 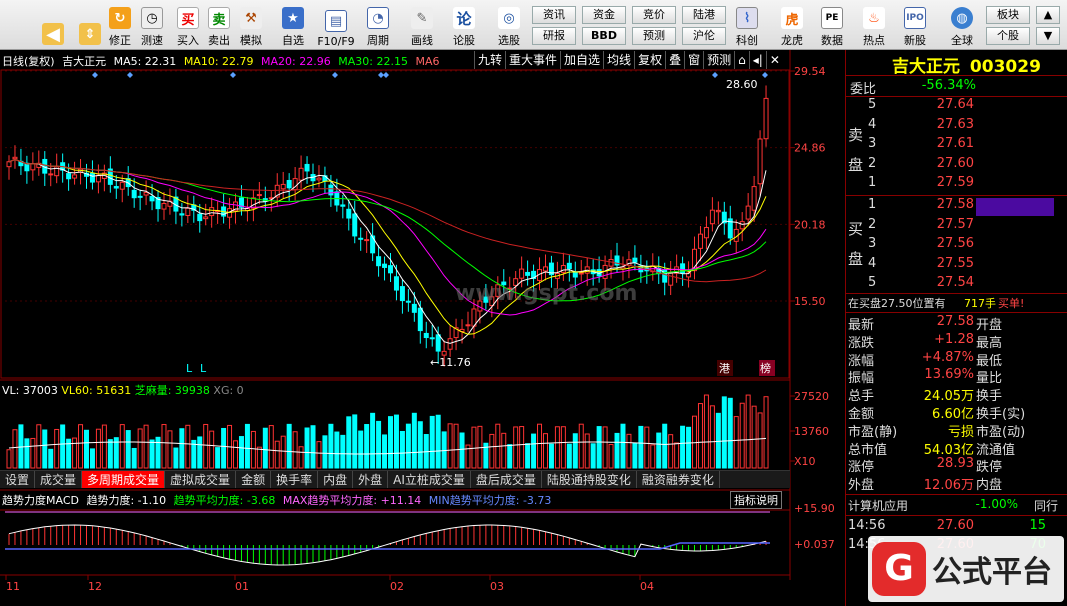 What do you see at coordinates (506, 479) in the screenshot?
I see `tab-after-hours: 盘后成交量` at bounding box center [506, 479].